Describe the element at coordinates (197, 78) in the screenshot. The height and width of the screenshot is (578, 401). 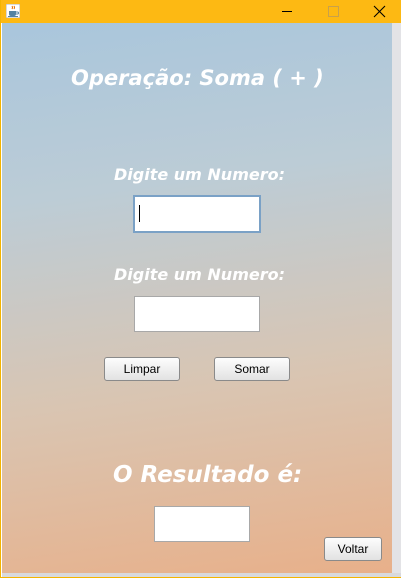
I see `operation-title: Operação: Soma ( + )` at that location.